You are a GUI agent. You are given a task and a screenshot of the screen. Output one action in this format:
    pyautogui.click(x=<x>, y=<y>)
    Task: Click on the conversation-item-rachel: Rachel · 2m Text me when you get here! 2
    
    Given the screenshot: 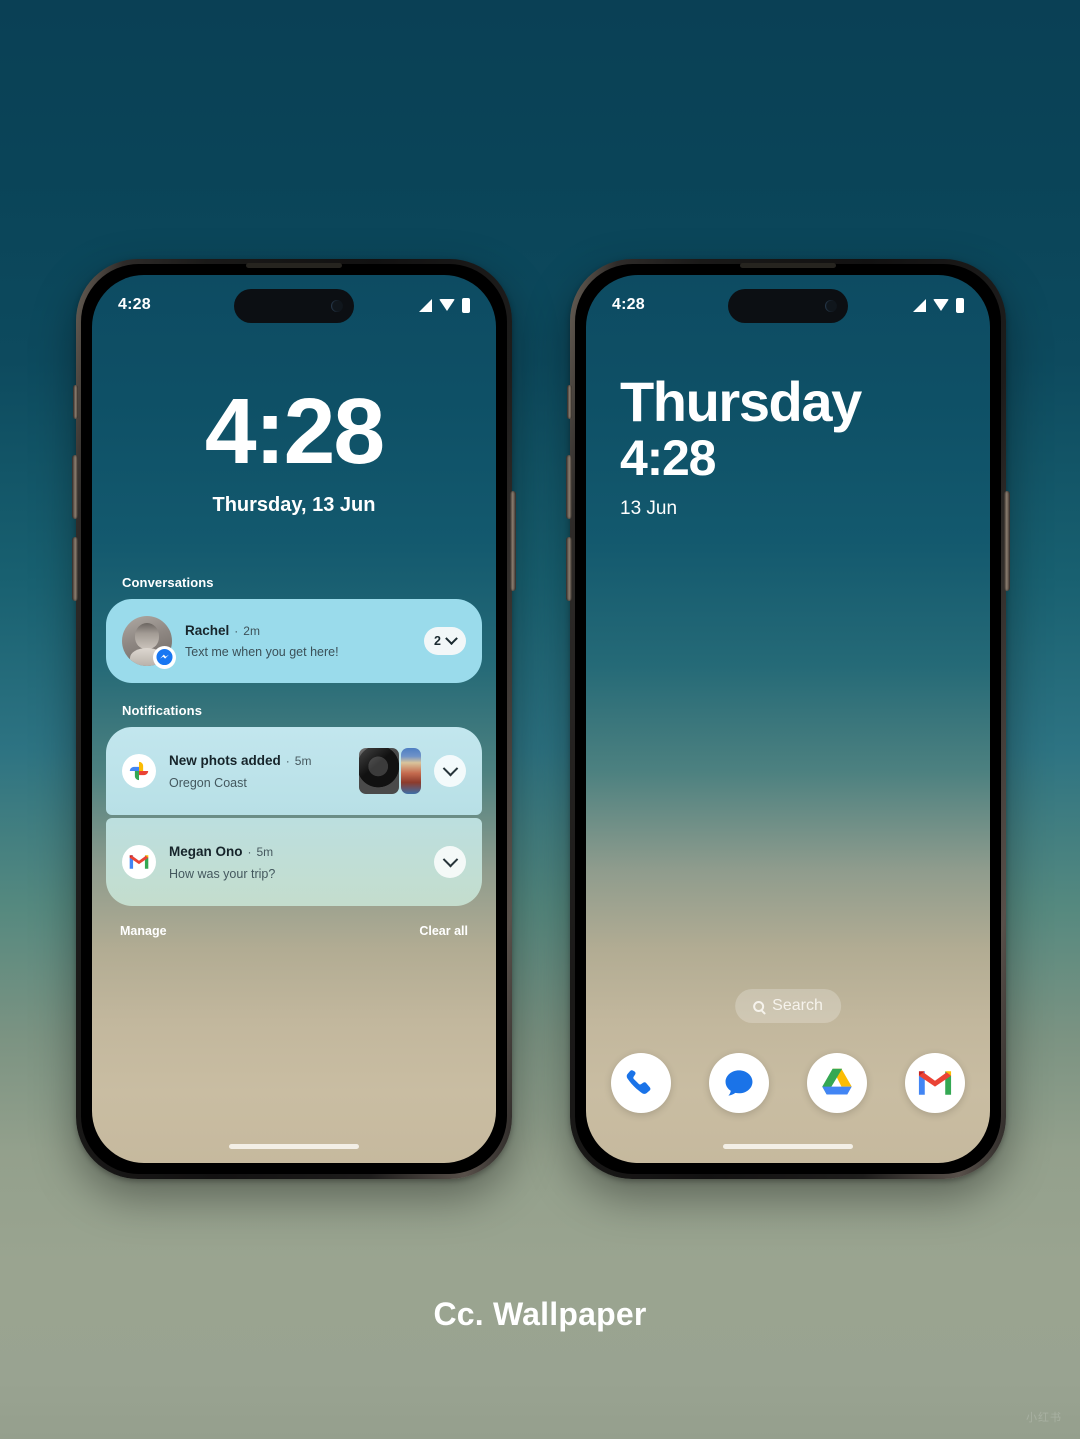 What is the action you would take?
    pyautogui.click(x=294, y=641)
    